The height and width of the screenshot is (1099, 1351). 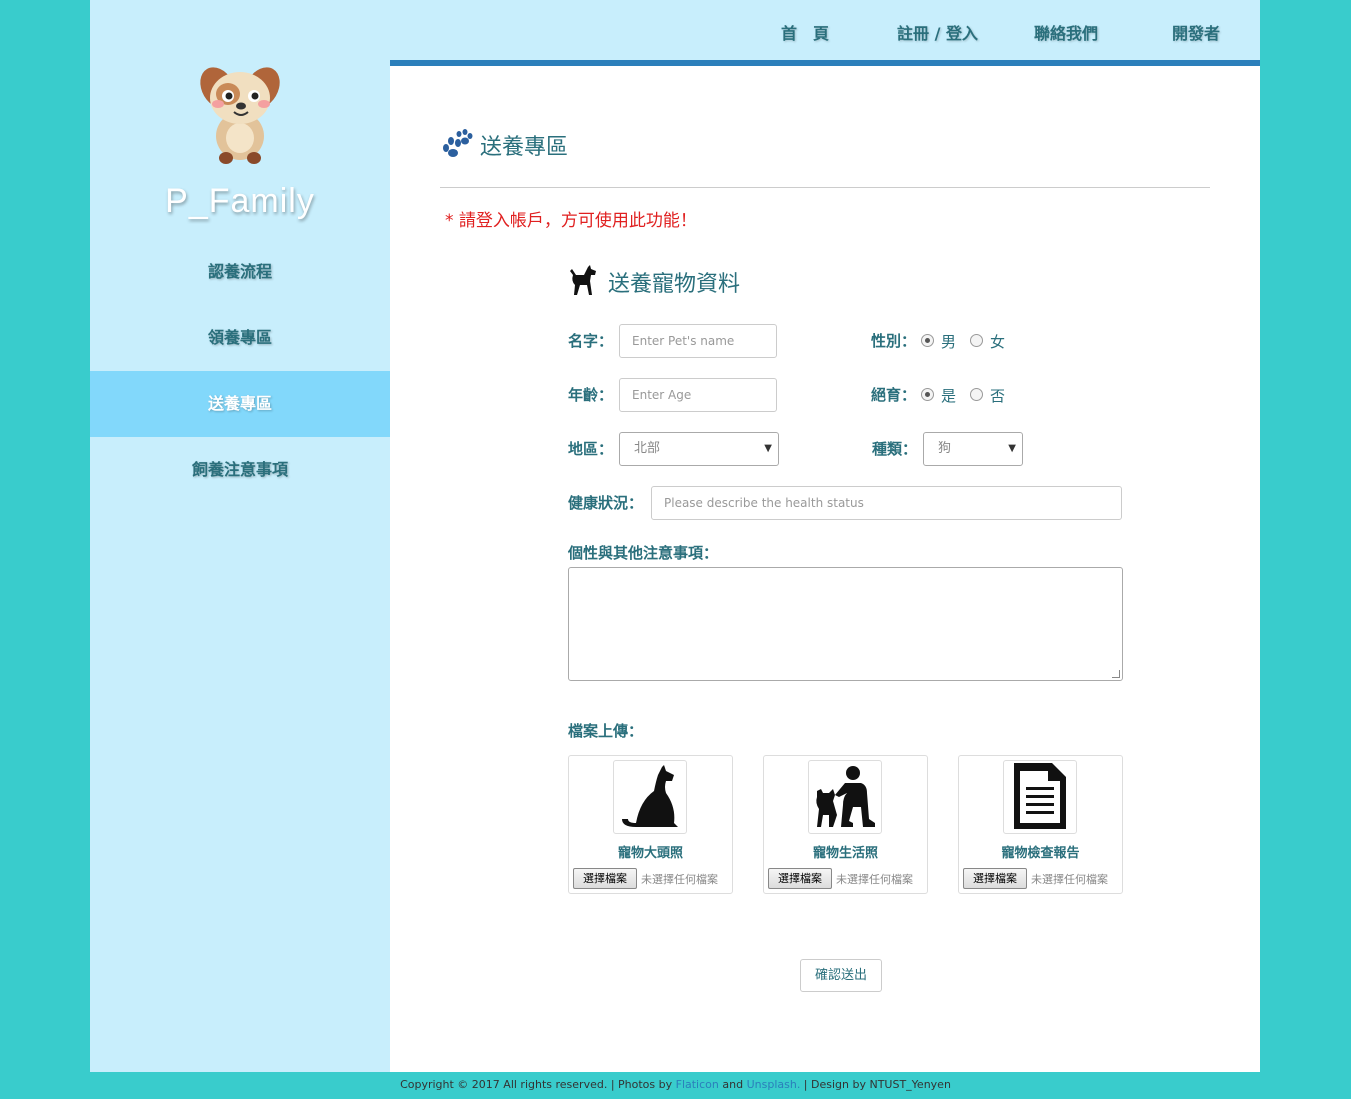 What do you see at coordinates (650, 853) in the screenshot?
I see `upload-caption: 寵物大頭照` at bounding box center [650, 853].